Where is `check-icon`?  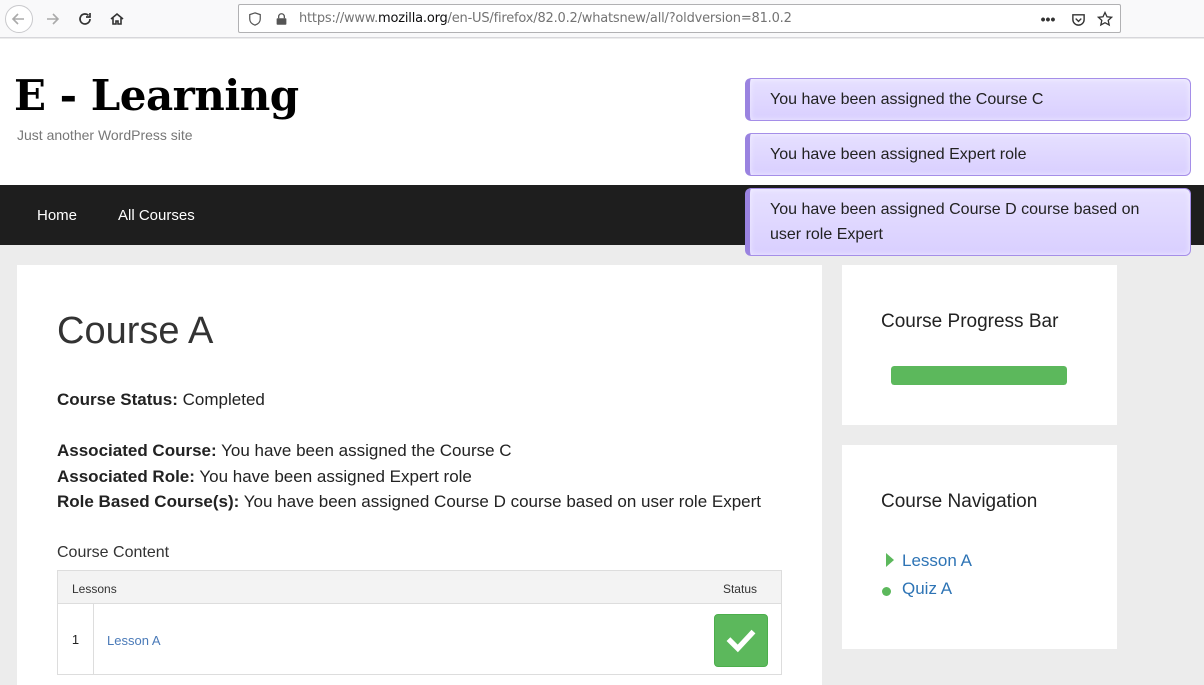
check-icon is located at coordinates (741, 640).